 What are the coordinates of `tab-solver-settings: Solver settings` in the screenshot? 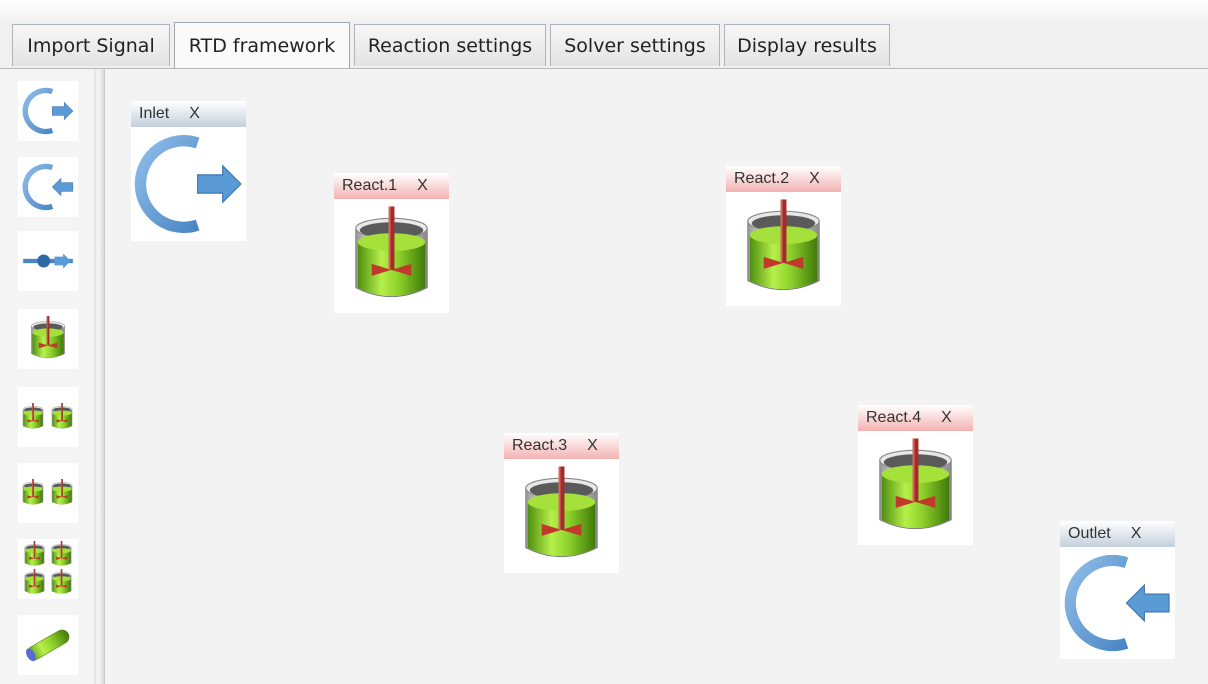 It's located at (635, 45).